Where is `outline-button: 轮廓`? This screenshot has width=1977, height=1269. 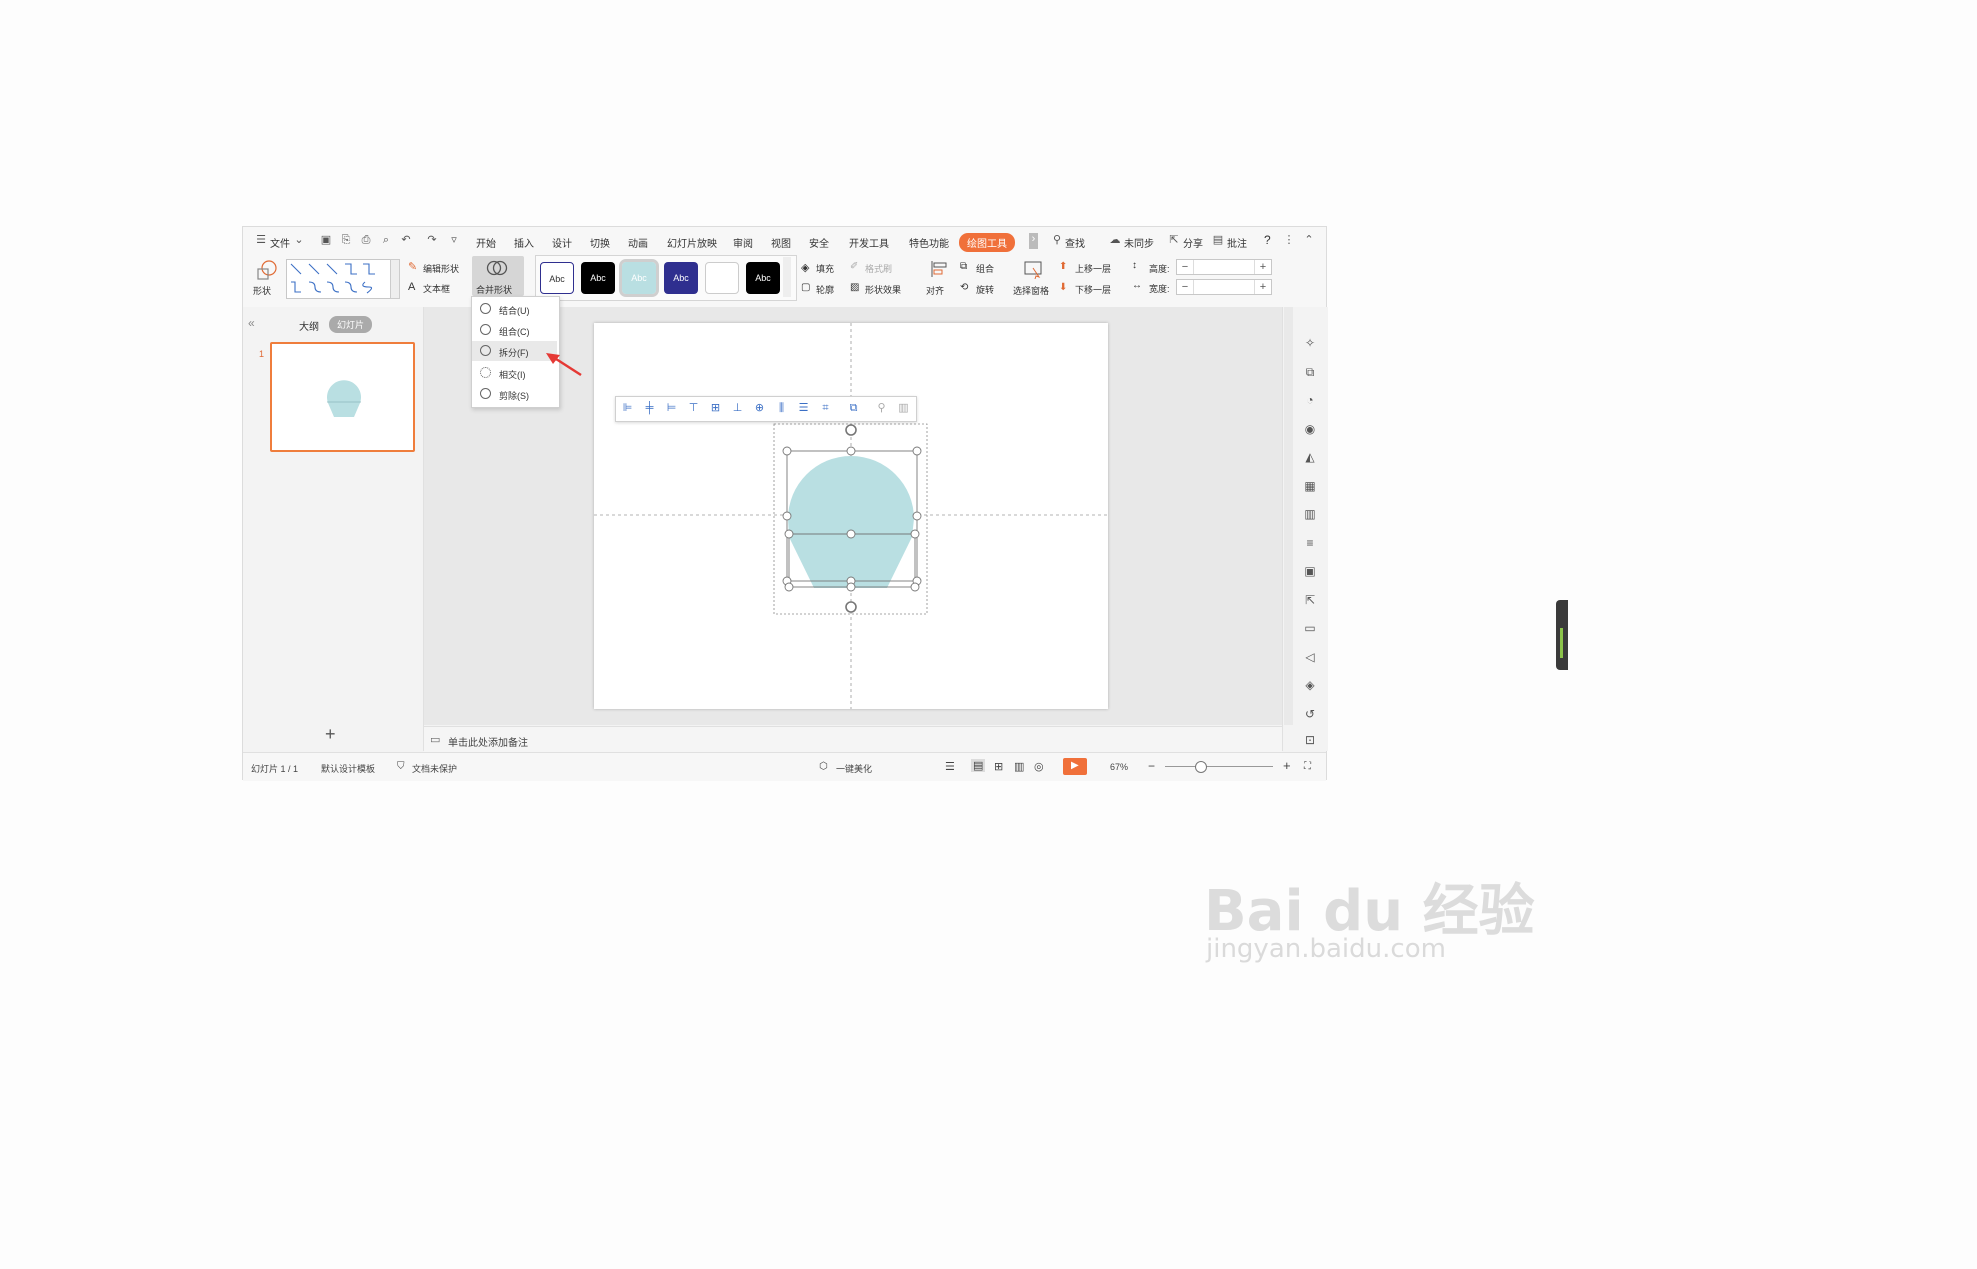 outline-button: 轮廓 is located at coordinates (825, 289).